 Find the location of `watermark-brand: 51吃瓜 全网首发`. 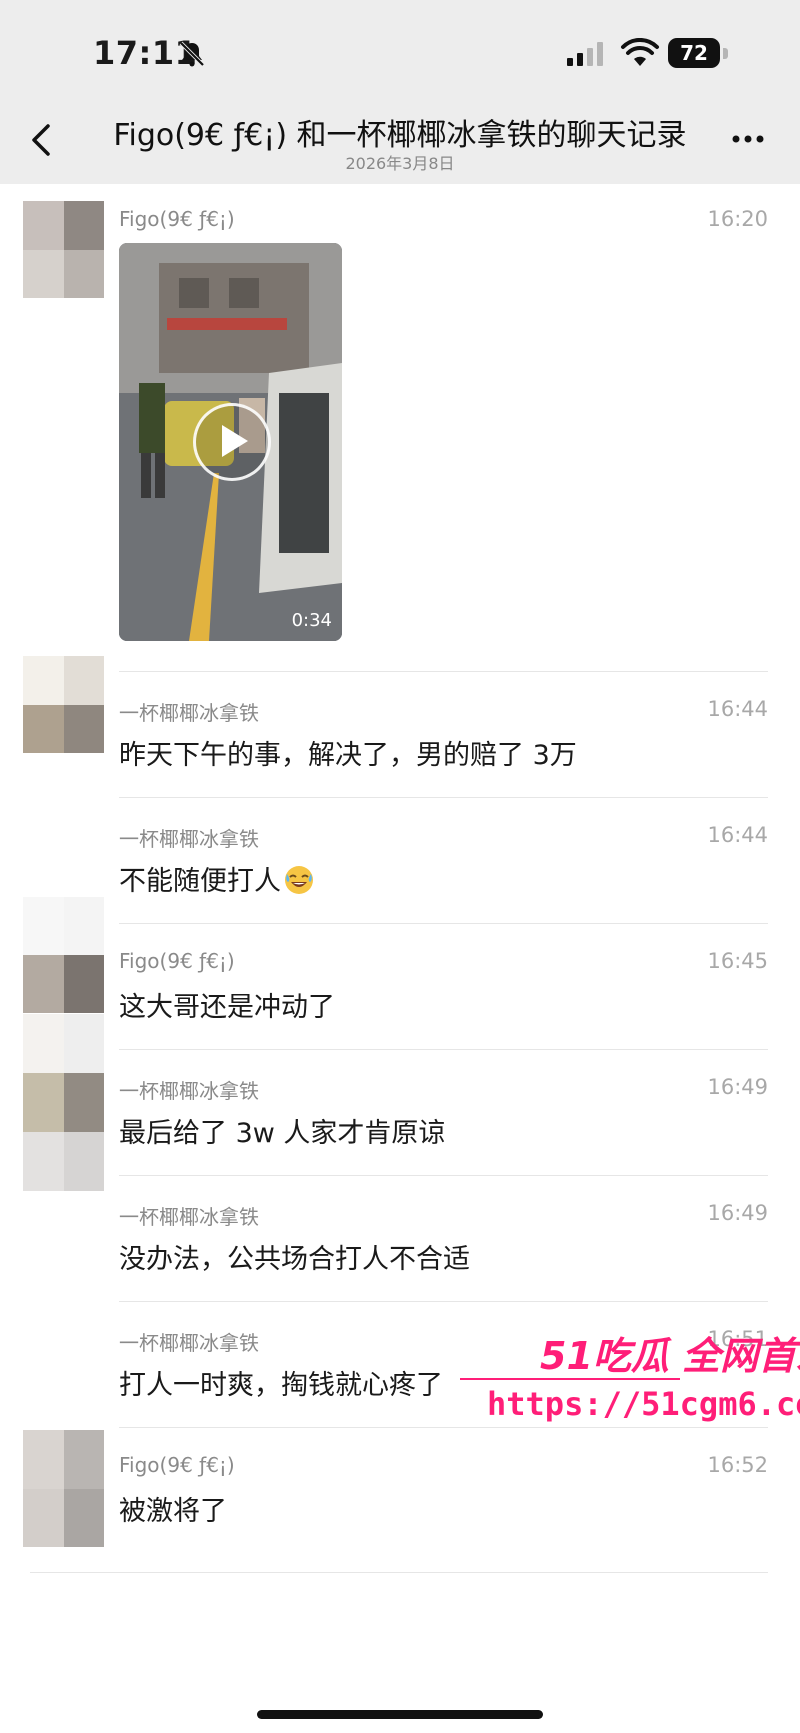

watermark-brand: 51吃瓜 全网首发 is located at coordinates (670, 1356).